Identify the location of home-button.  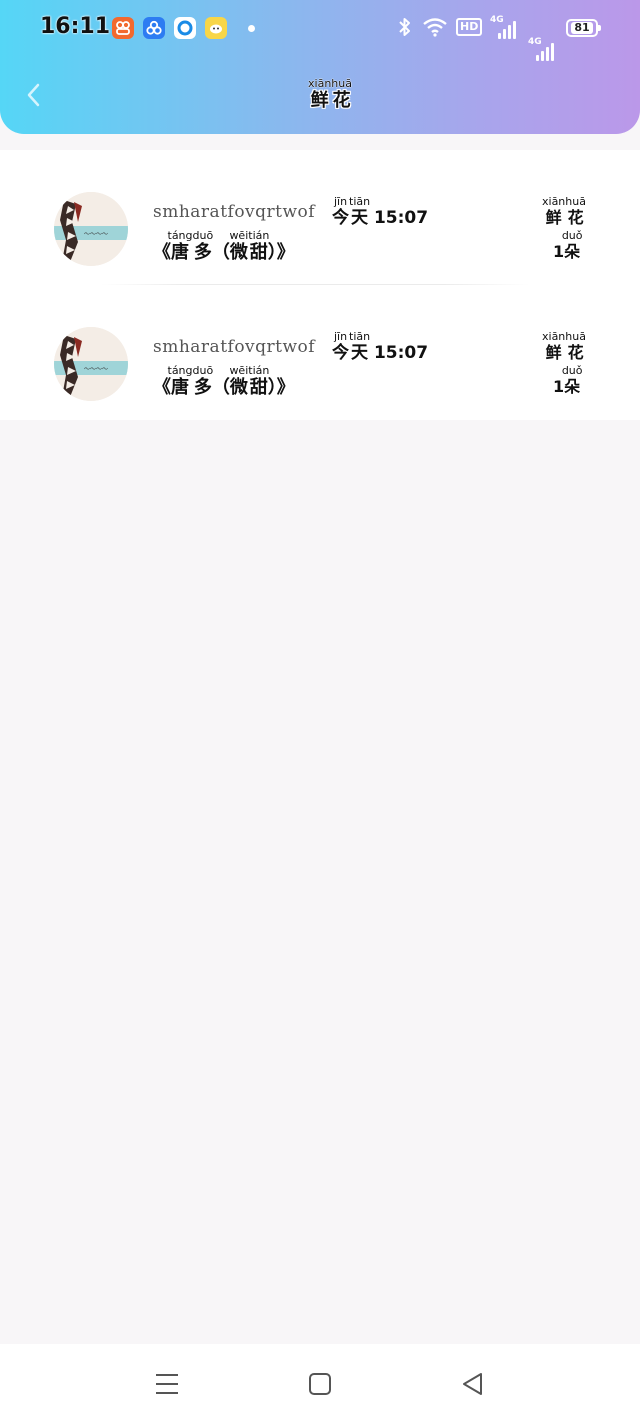
(320, 1384).